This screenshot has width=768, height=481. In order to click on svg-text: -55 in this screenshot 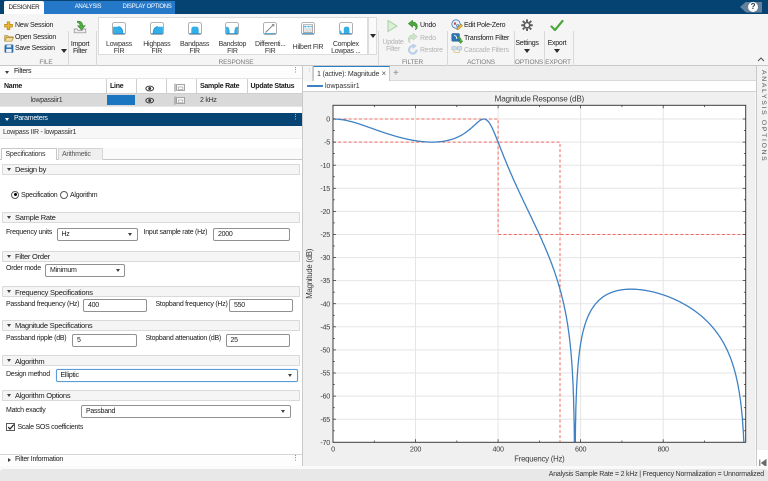, I will do `click(325, 373)`.